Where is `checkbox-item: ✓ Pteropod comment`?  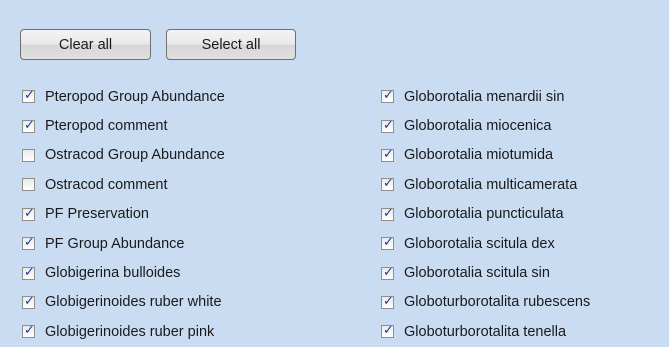 checkbox-item: ✓ Pteropod comment is located at coordinates (123, 125).